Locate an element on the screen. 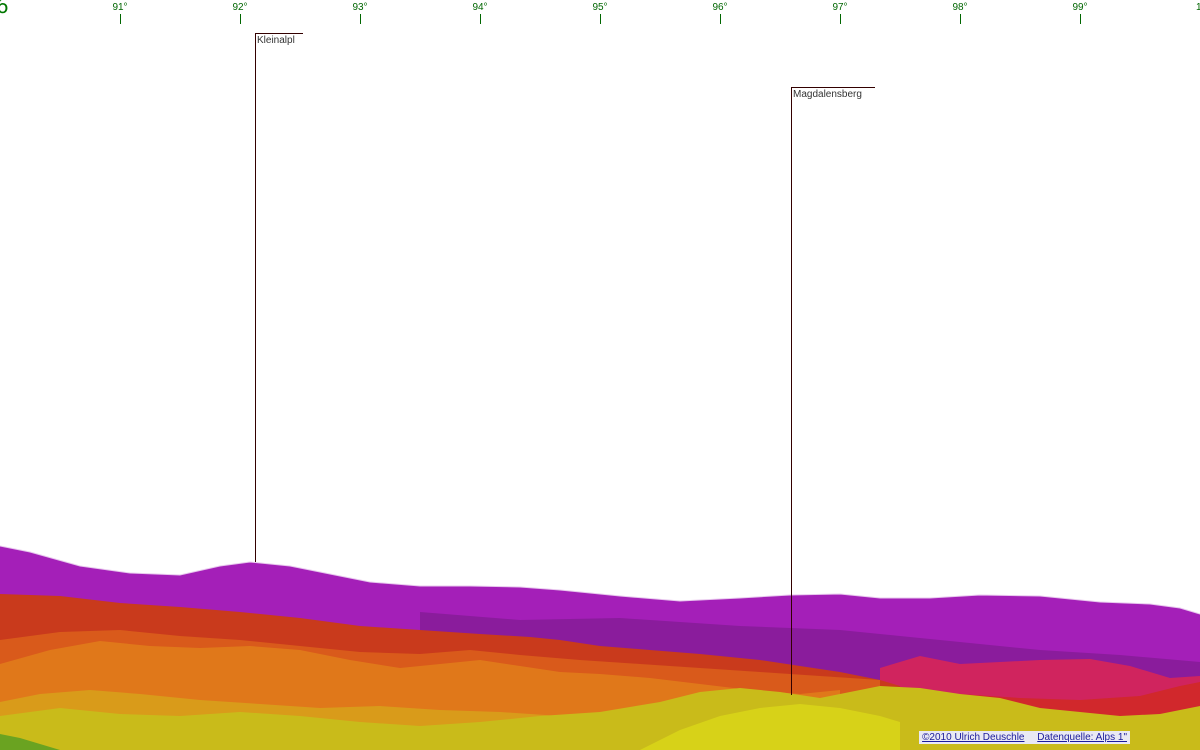 This screenshot has width=1200, height=750. data-source-link: Datenquelle: Alps 1" is located at coordinates (1082, 737).